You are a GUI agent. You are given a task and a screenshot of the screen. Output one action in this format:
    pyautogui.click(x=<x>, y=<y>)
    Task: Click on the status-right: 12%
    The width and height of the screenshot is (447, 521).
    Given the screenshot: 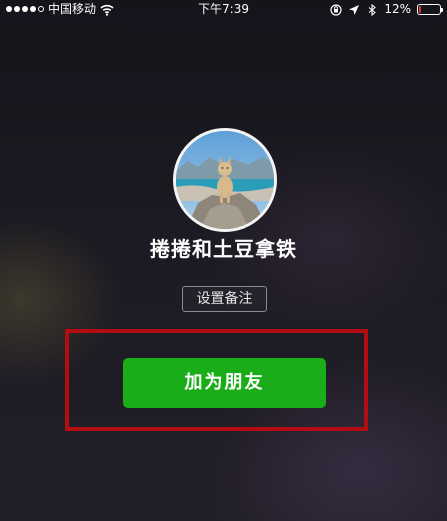 What is the action you would take?
    pyautogui.click(x=386, y=9)
    